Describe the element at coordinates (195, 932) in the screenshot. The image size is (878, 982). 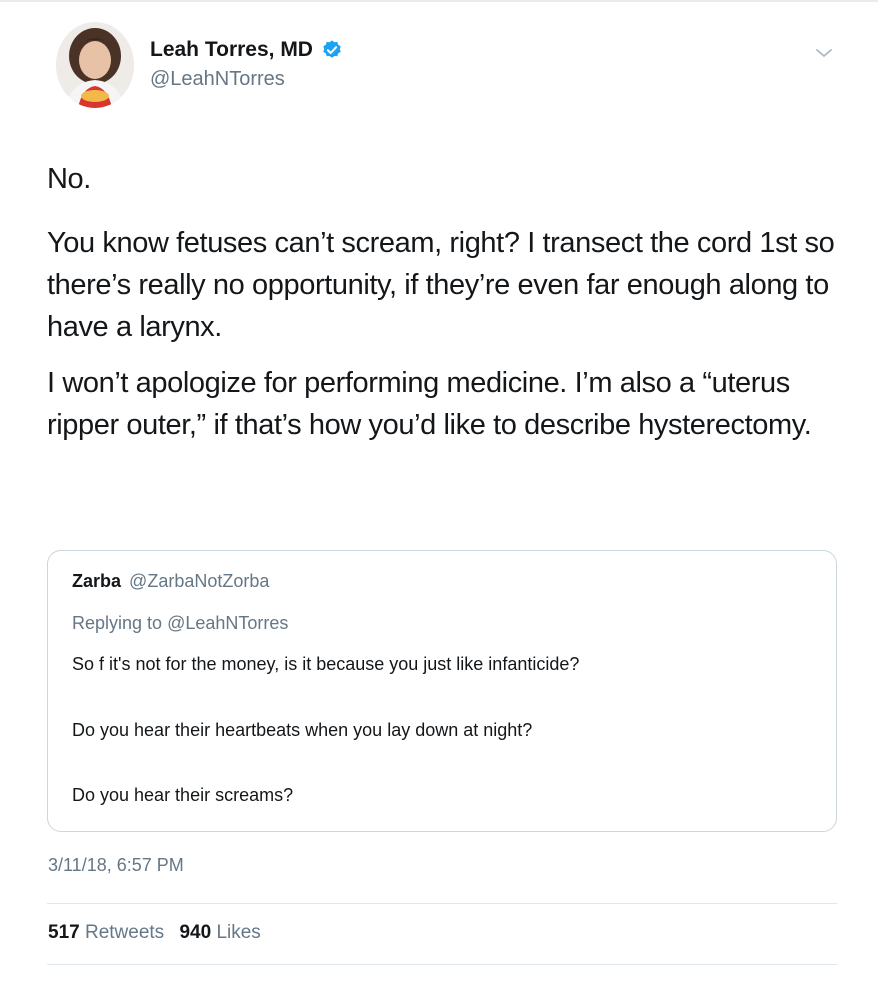
I see `likes-count: 940` at that location.